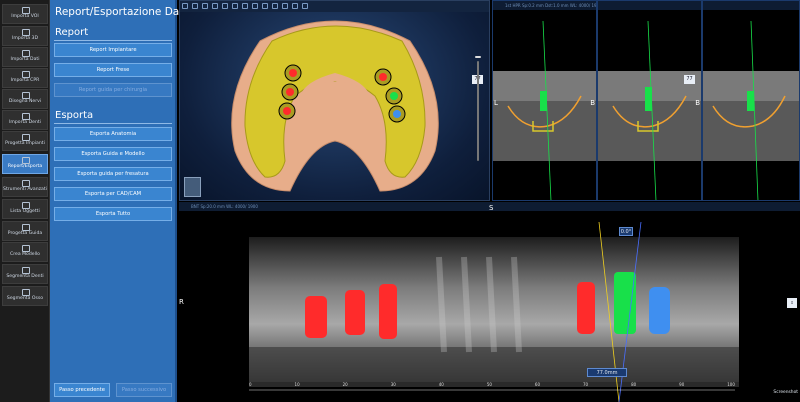 The width and height of the screenshot is (800, 402). Describe the element at coordinates (74, 115) in the screenshot. I see `export-section-title: Esporta` at that location.